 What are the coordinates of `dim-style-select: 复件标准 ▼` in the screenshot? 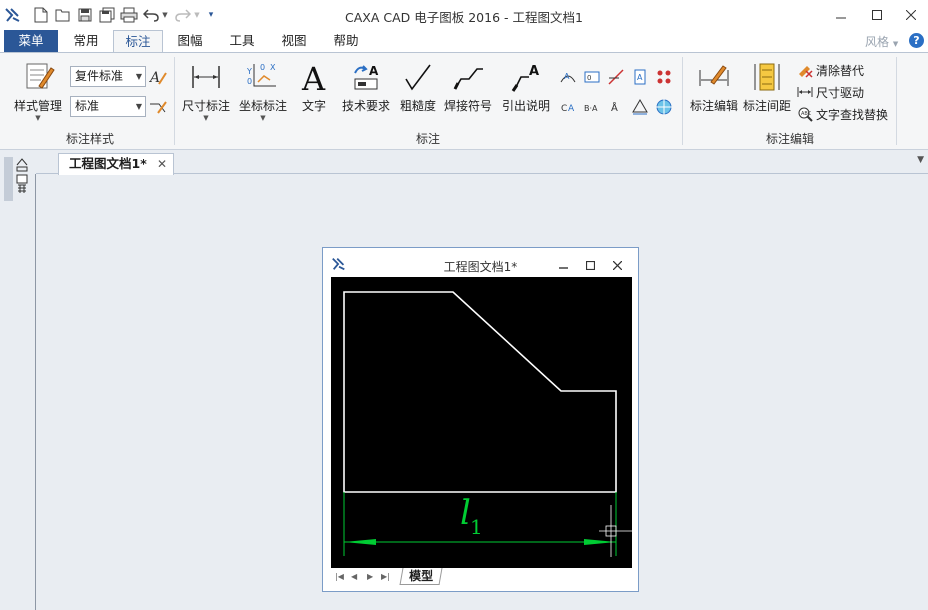 It's located at (108, 76).